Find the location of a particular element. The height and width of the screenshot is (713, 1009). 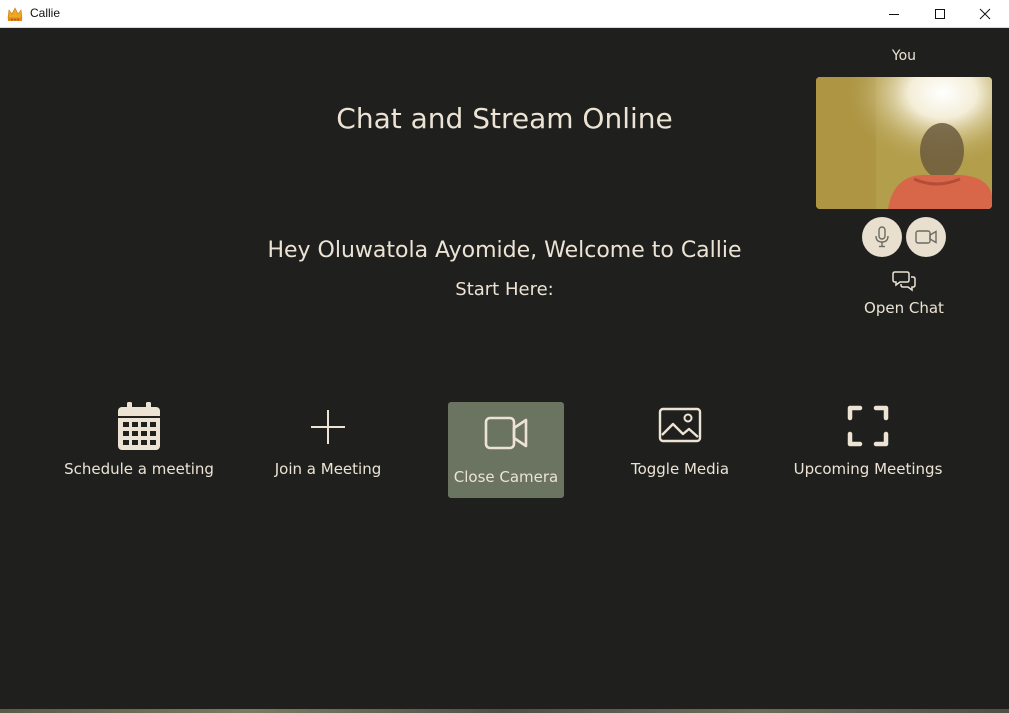

start-here-label: Start Here: is located at coordinates (504, 289).